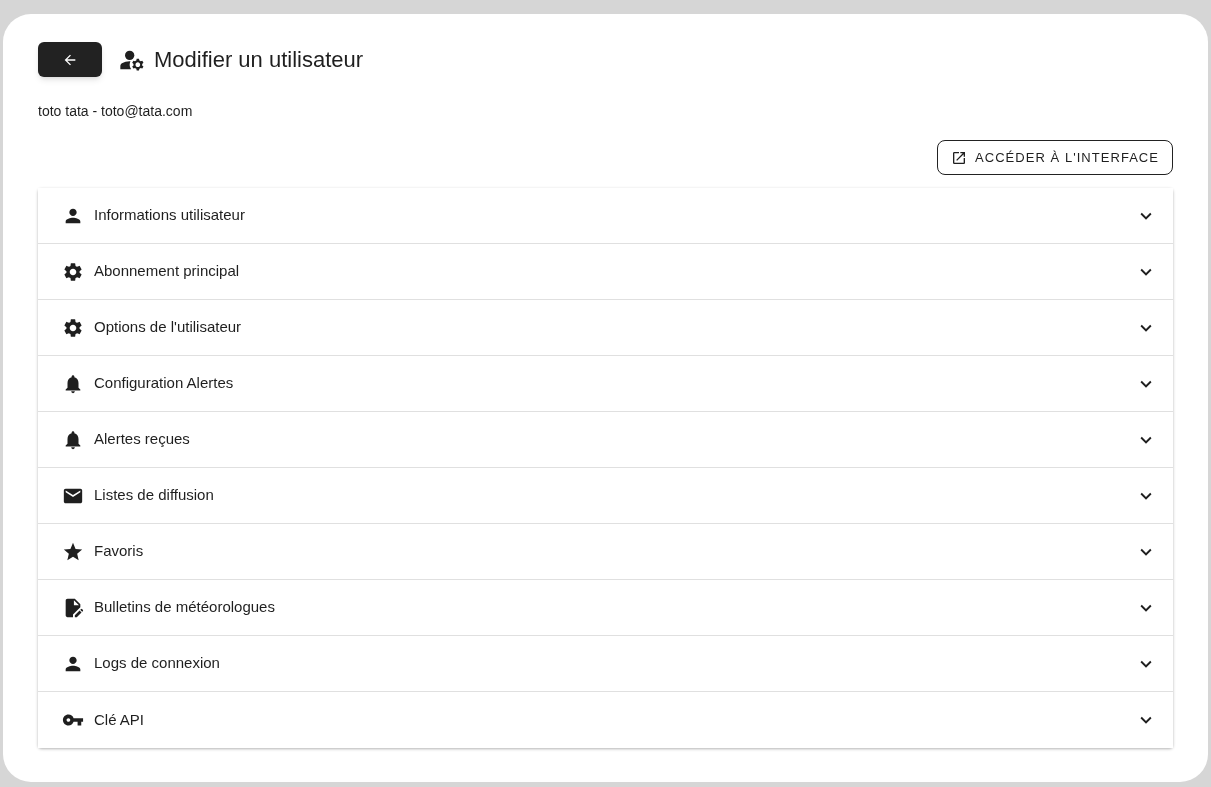 The image size is (1211, 787). Describe the element at coordinates (167, 271) in the screenshot. I see `accordion-label: Abonnement principal` at that location.